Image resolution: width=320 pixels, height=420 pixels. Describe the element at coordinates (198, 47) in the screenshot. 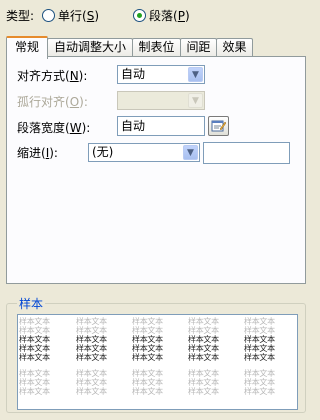

I see `tab-spacing: 间距` at that location.